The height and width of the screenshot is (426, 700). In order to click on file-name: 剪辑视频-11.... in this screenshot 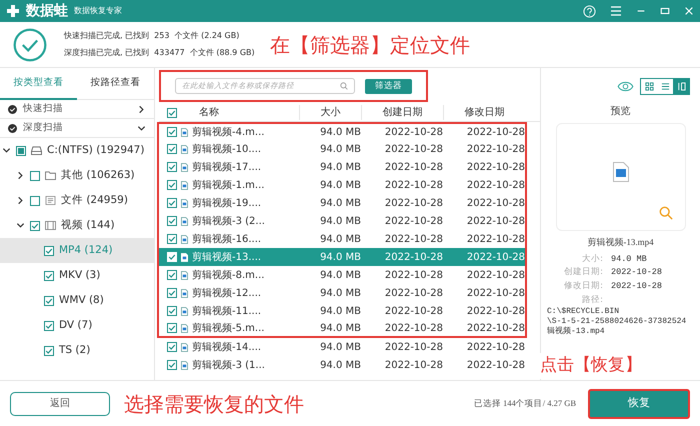, I will do `click(227, 311)`.